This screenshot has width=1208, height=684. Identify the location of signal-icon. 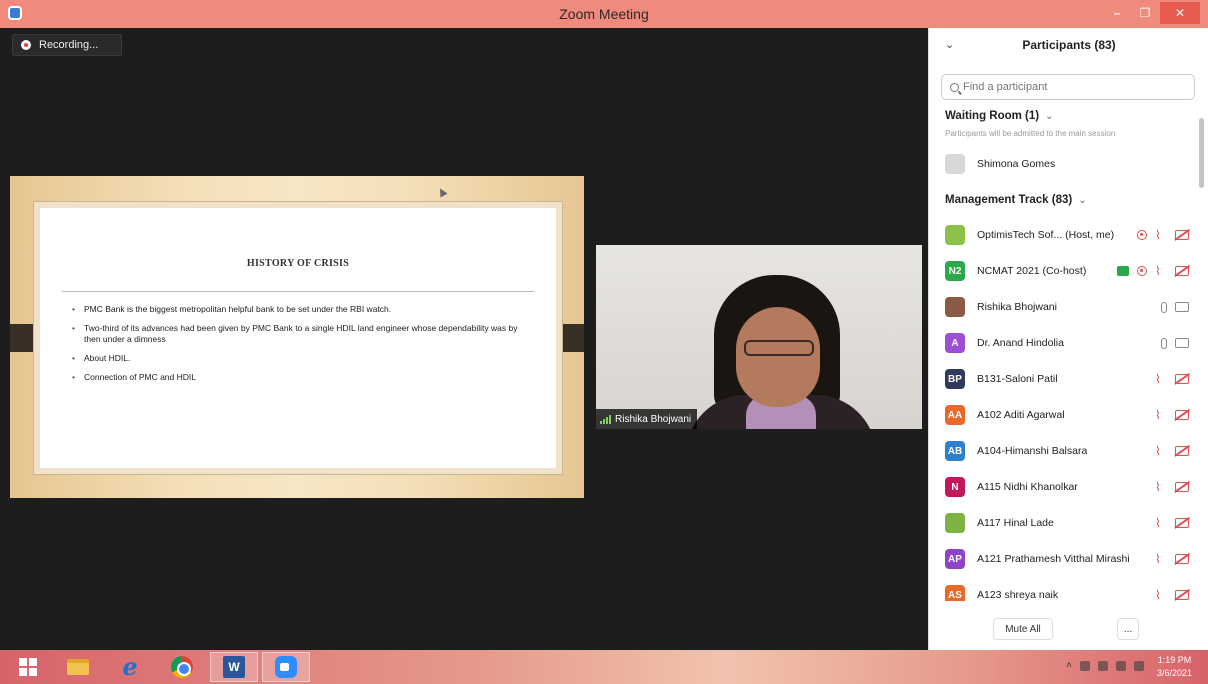
(1121, 665).